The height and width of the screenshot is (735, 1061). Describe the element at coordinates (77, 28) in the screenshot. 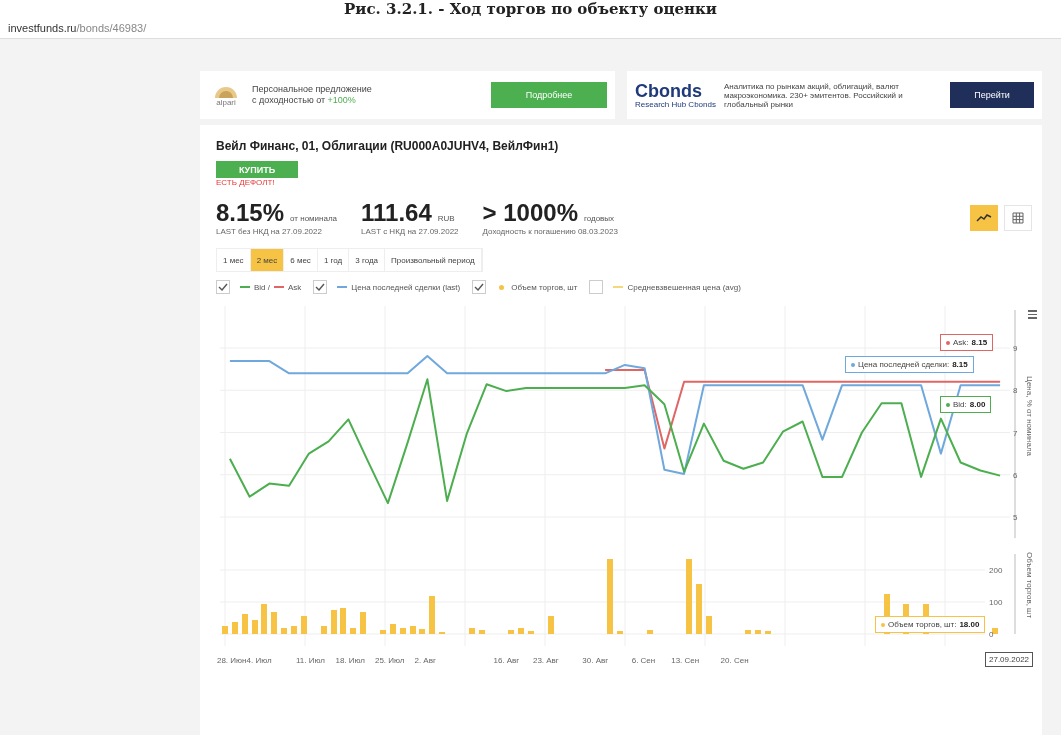

I see `address-bar-url: investfunds.ru/bonds/46983/` at that location.